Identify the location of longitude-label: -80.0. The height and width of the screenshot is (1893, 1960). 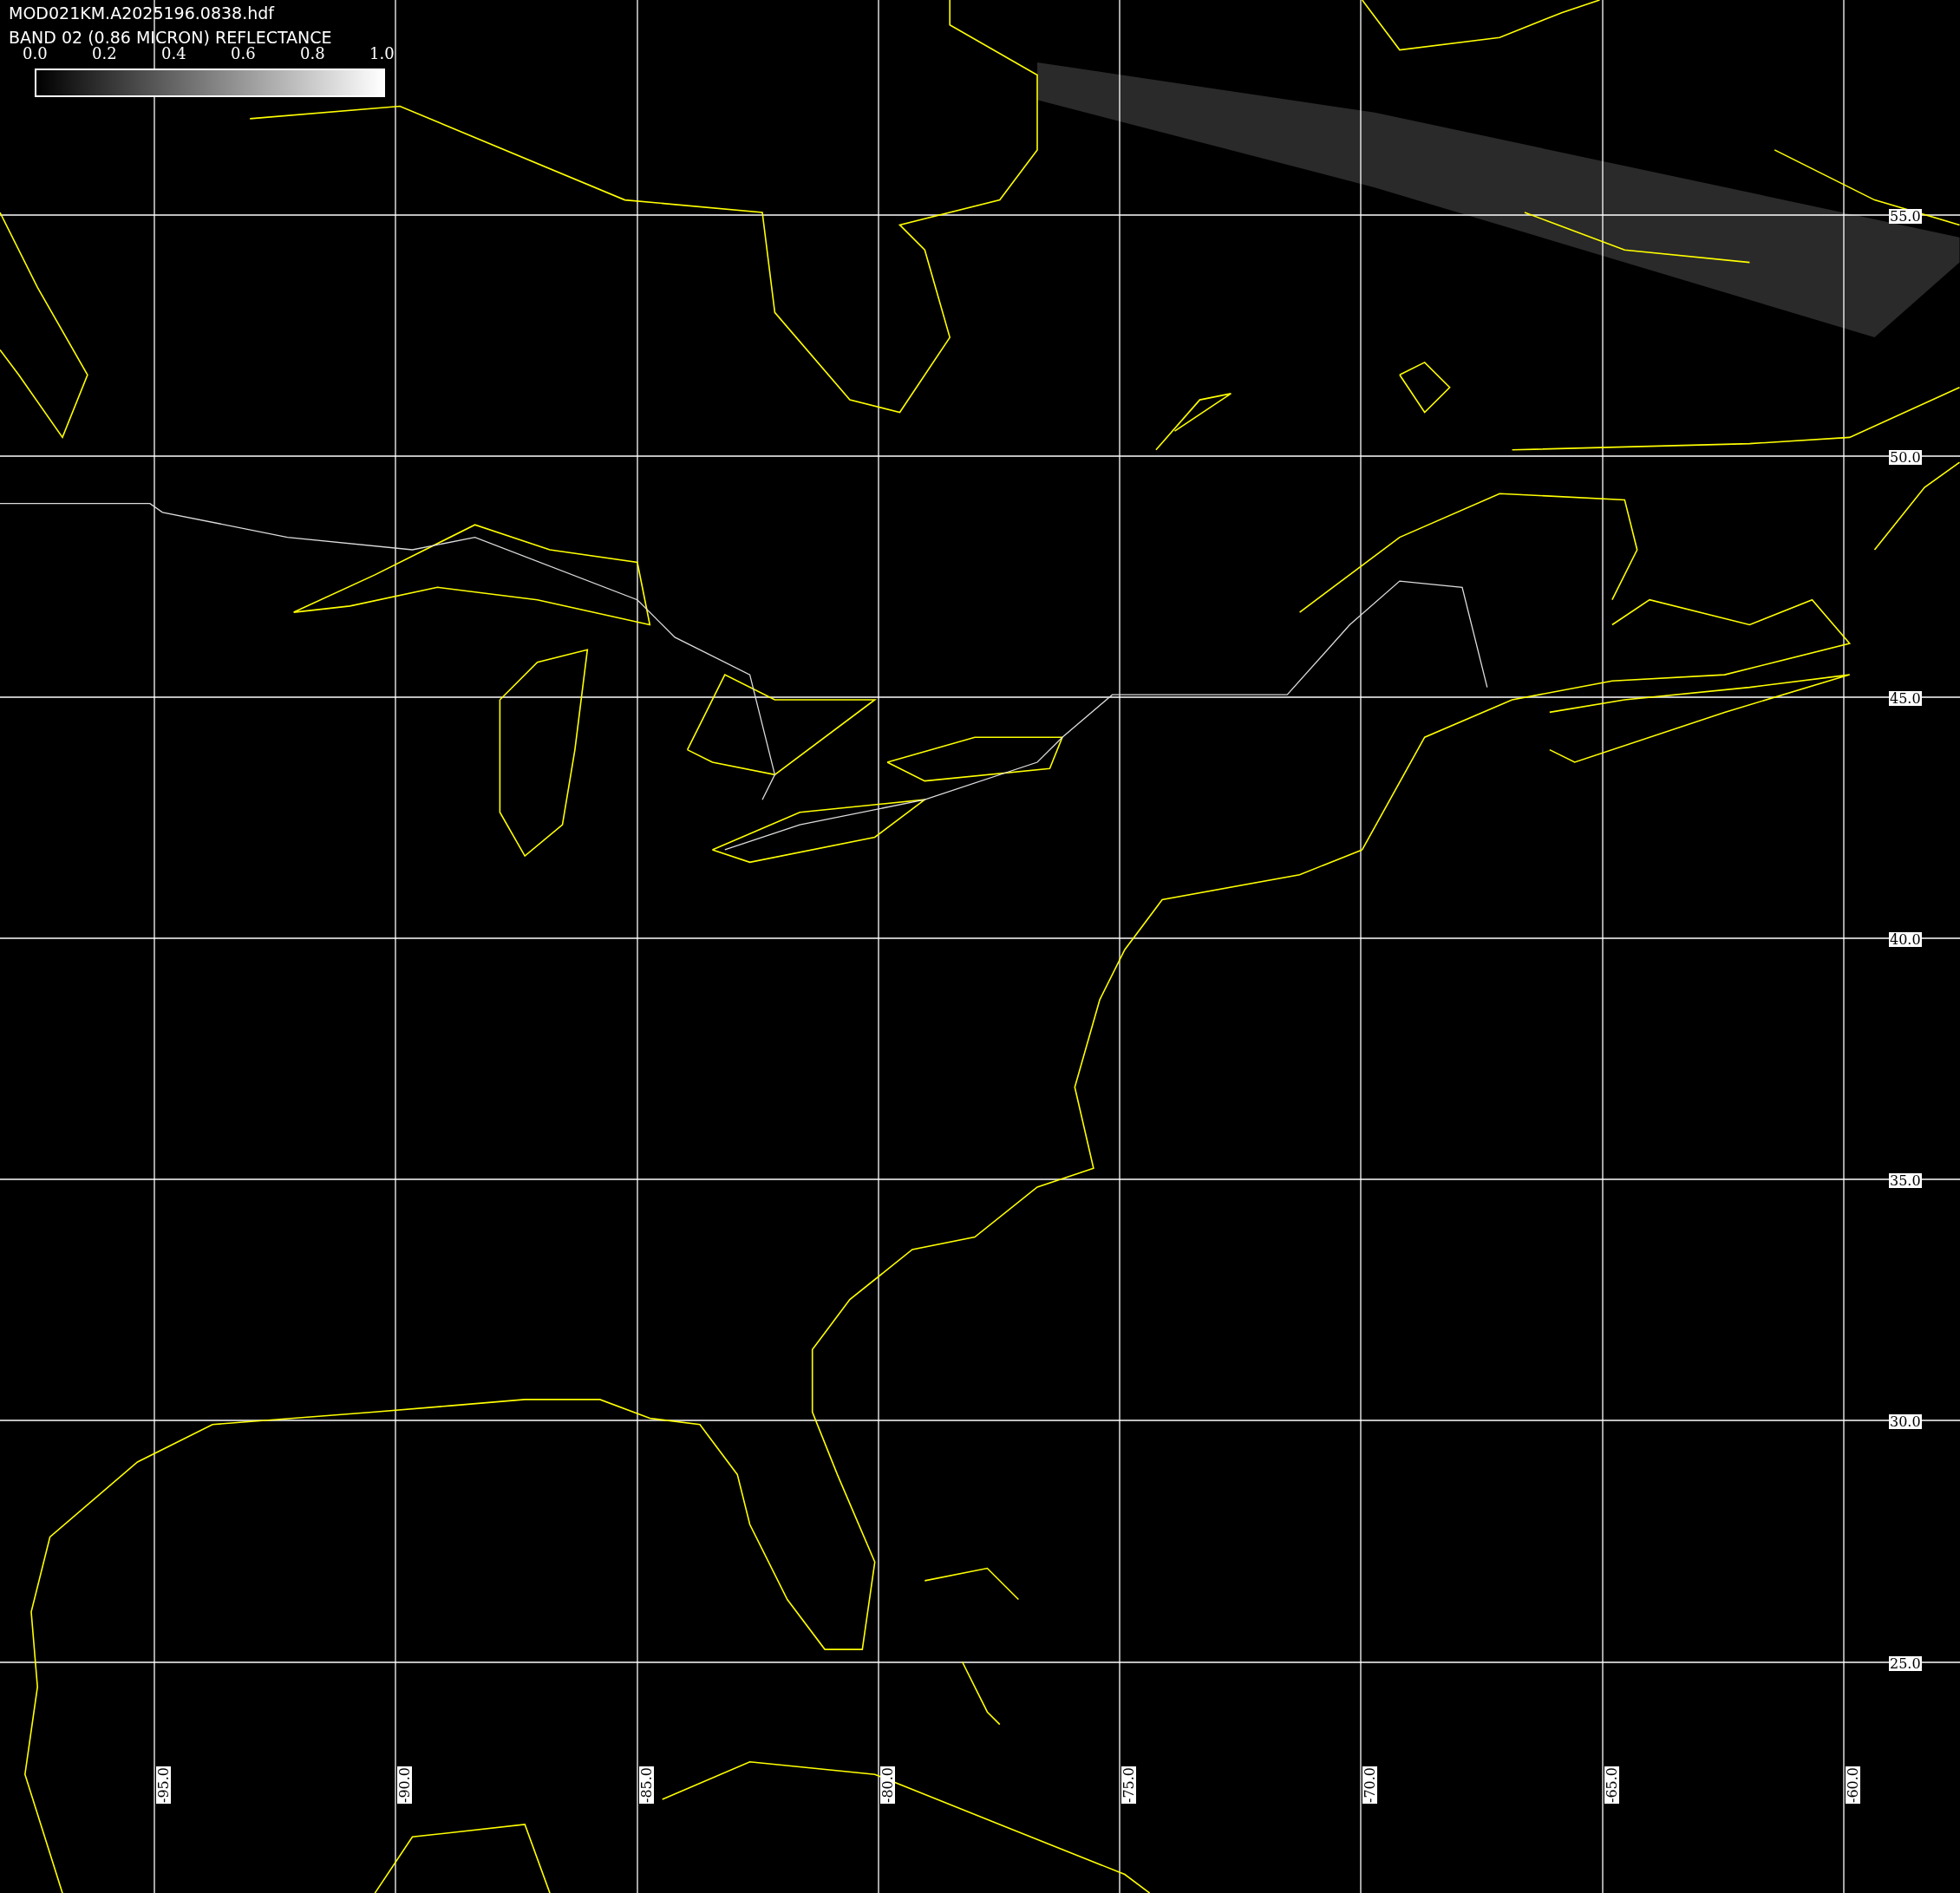
(888, 1785).